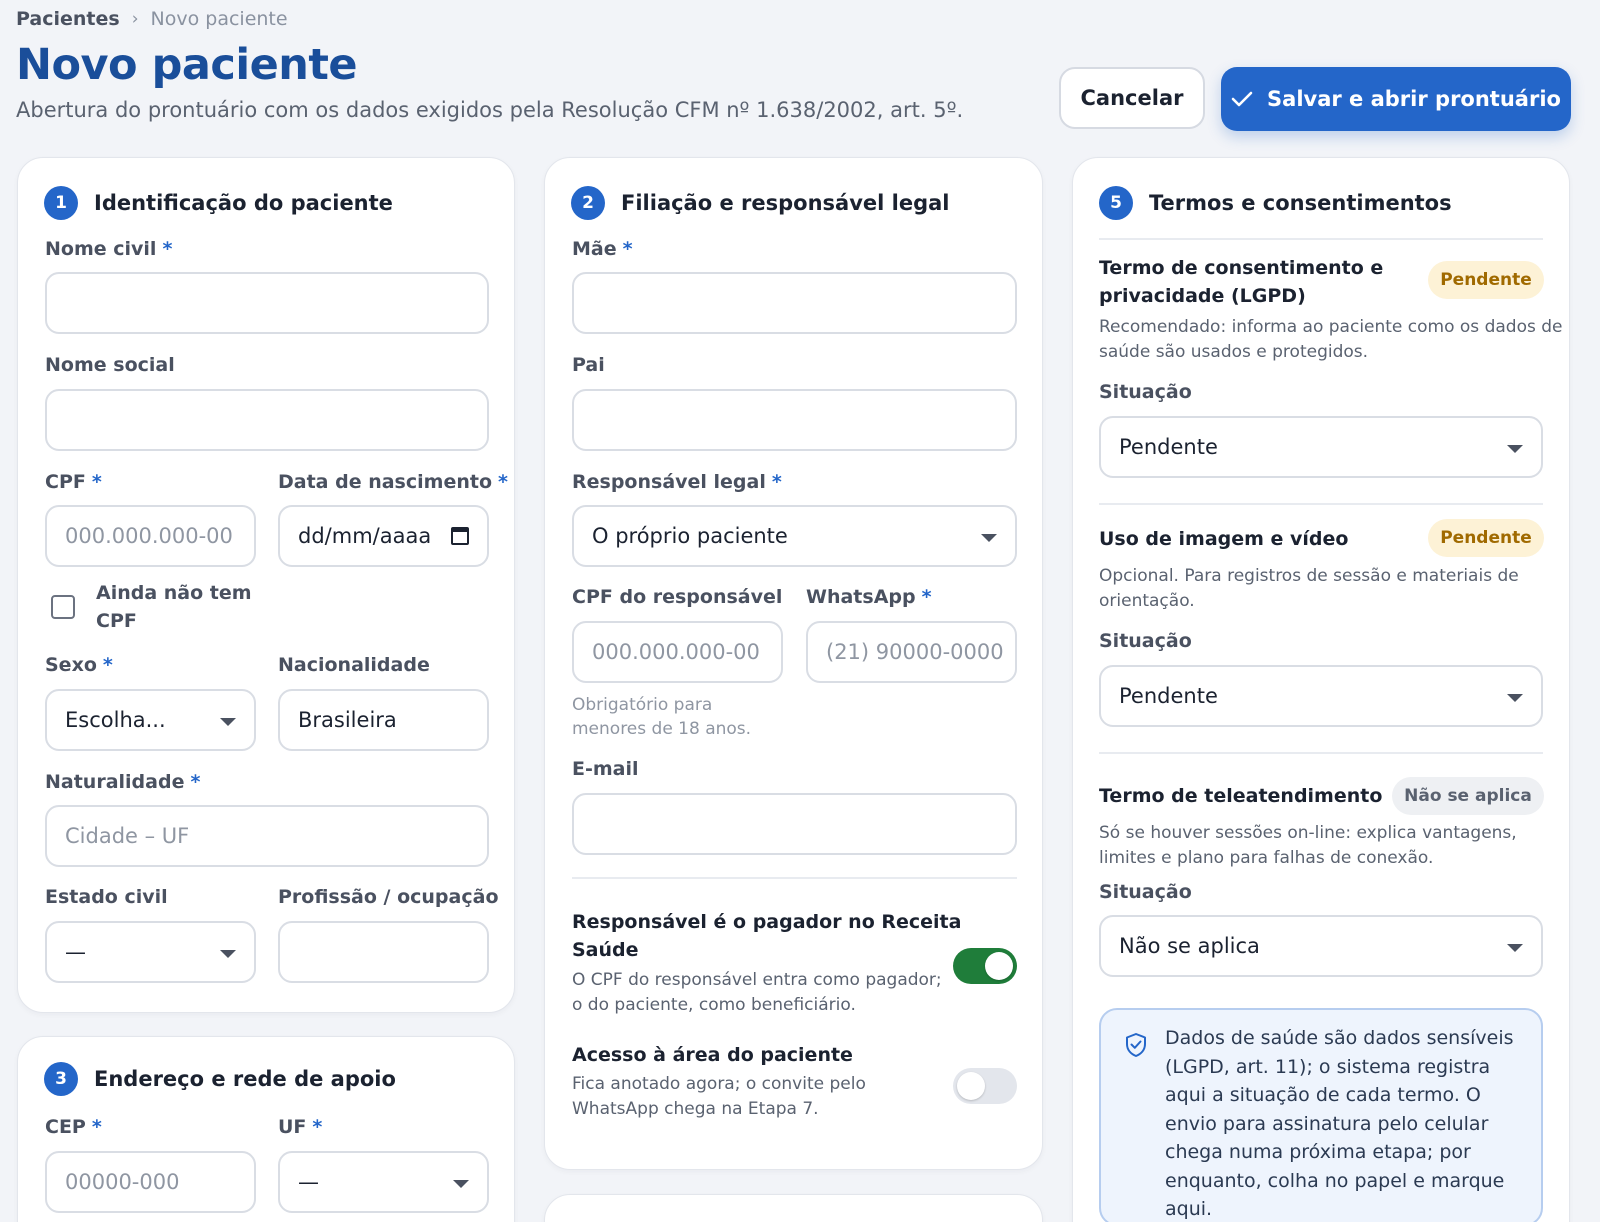 This screenshot has height=1222, width=1600. What do you see at coordinates (1168, 696) in the screenshot?
I see `image-use-situation-value: Pendente` at bounding box center [1168, 696].